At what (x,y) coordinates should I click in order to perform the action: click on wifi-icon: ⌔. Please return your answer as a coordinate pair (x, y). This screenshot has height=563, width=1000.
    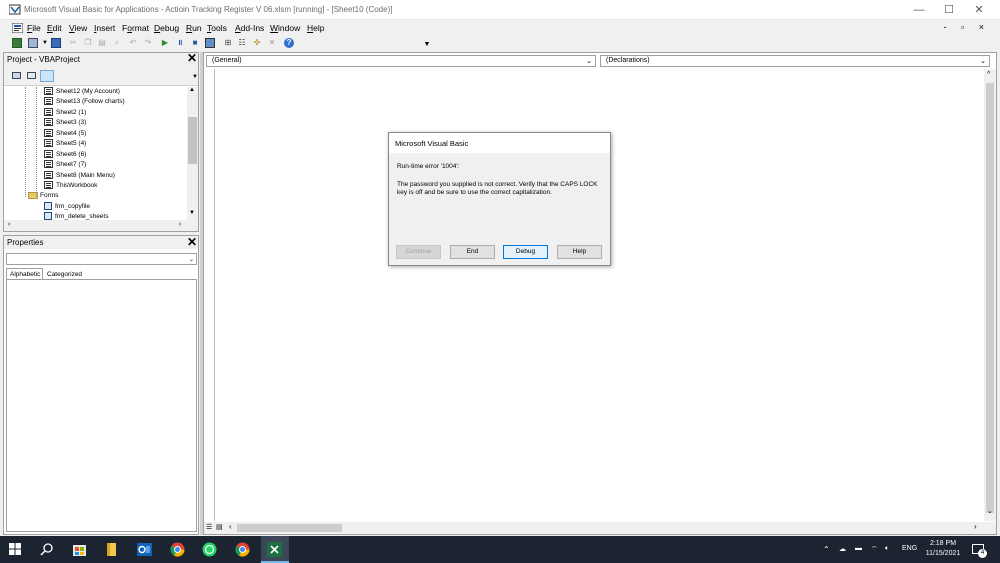
    Looking at the image, I should click on (874, 549).